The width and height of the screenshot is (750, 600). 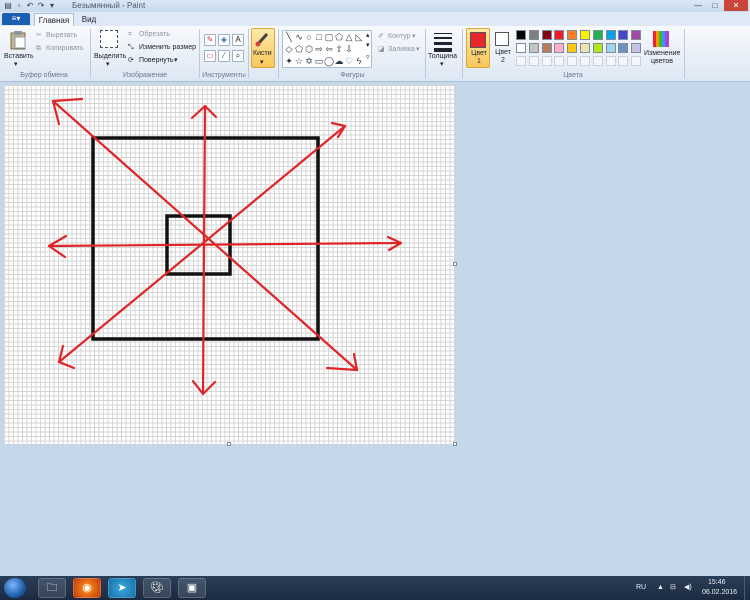 I want to click on outline-dropdown-icon: ▾, so click(x=414, y=36).